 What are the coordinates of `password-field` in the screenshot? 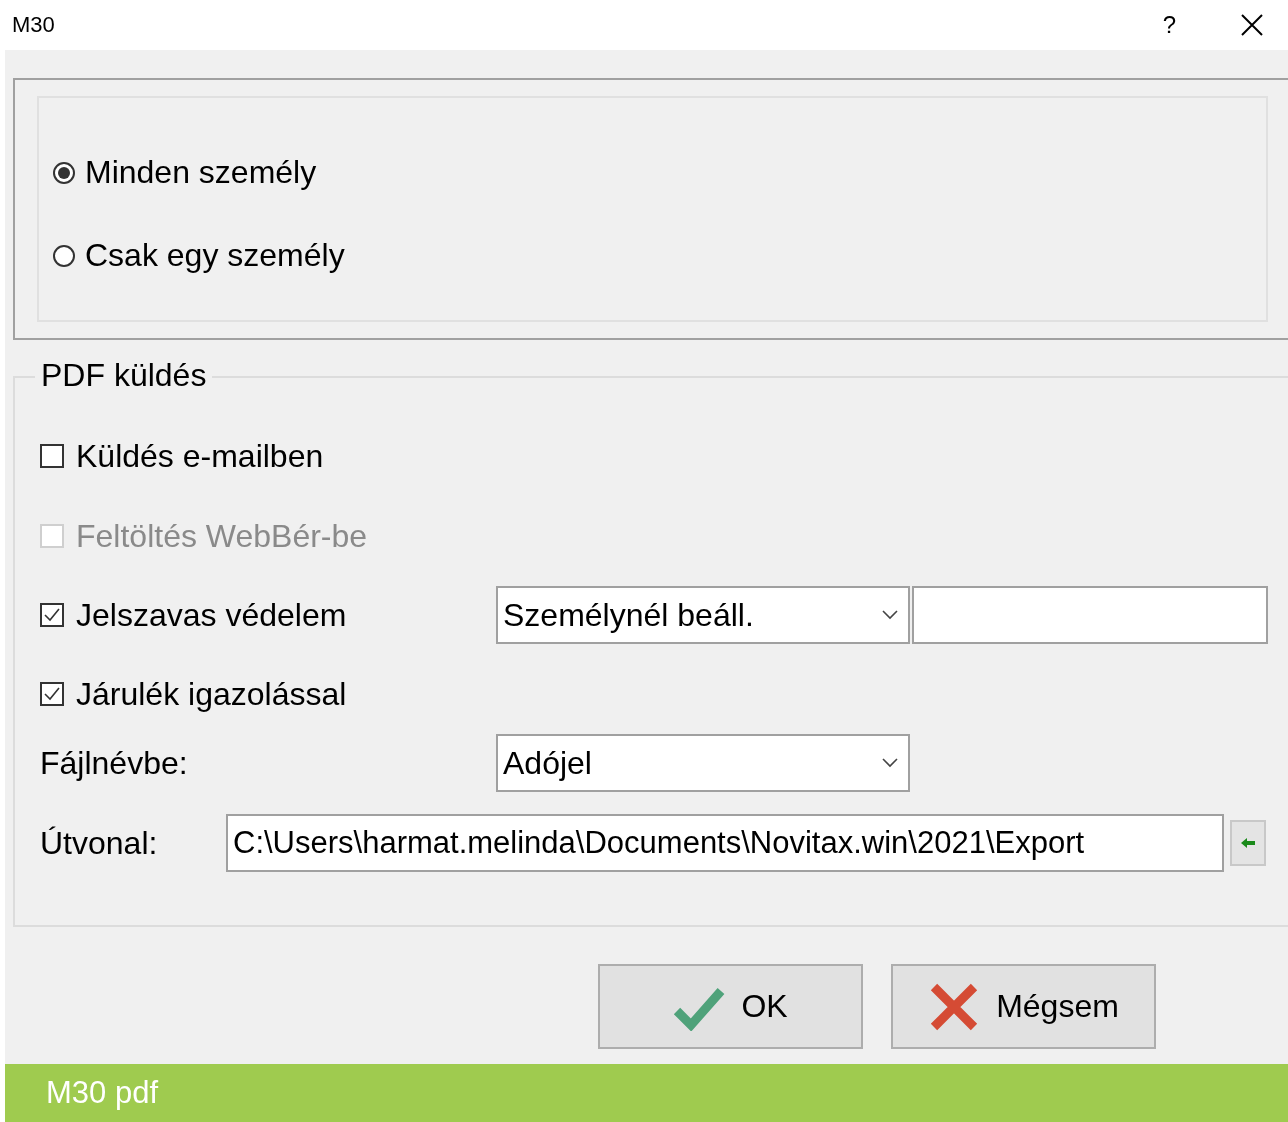 It's located at (1090, 615).